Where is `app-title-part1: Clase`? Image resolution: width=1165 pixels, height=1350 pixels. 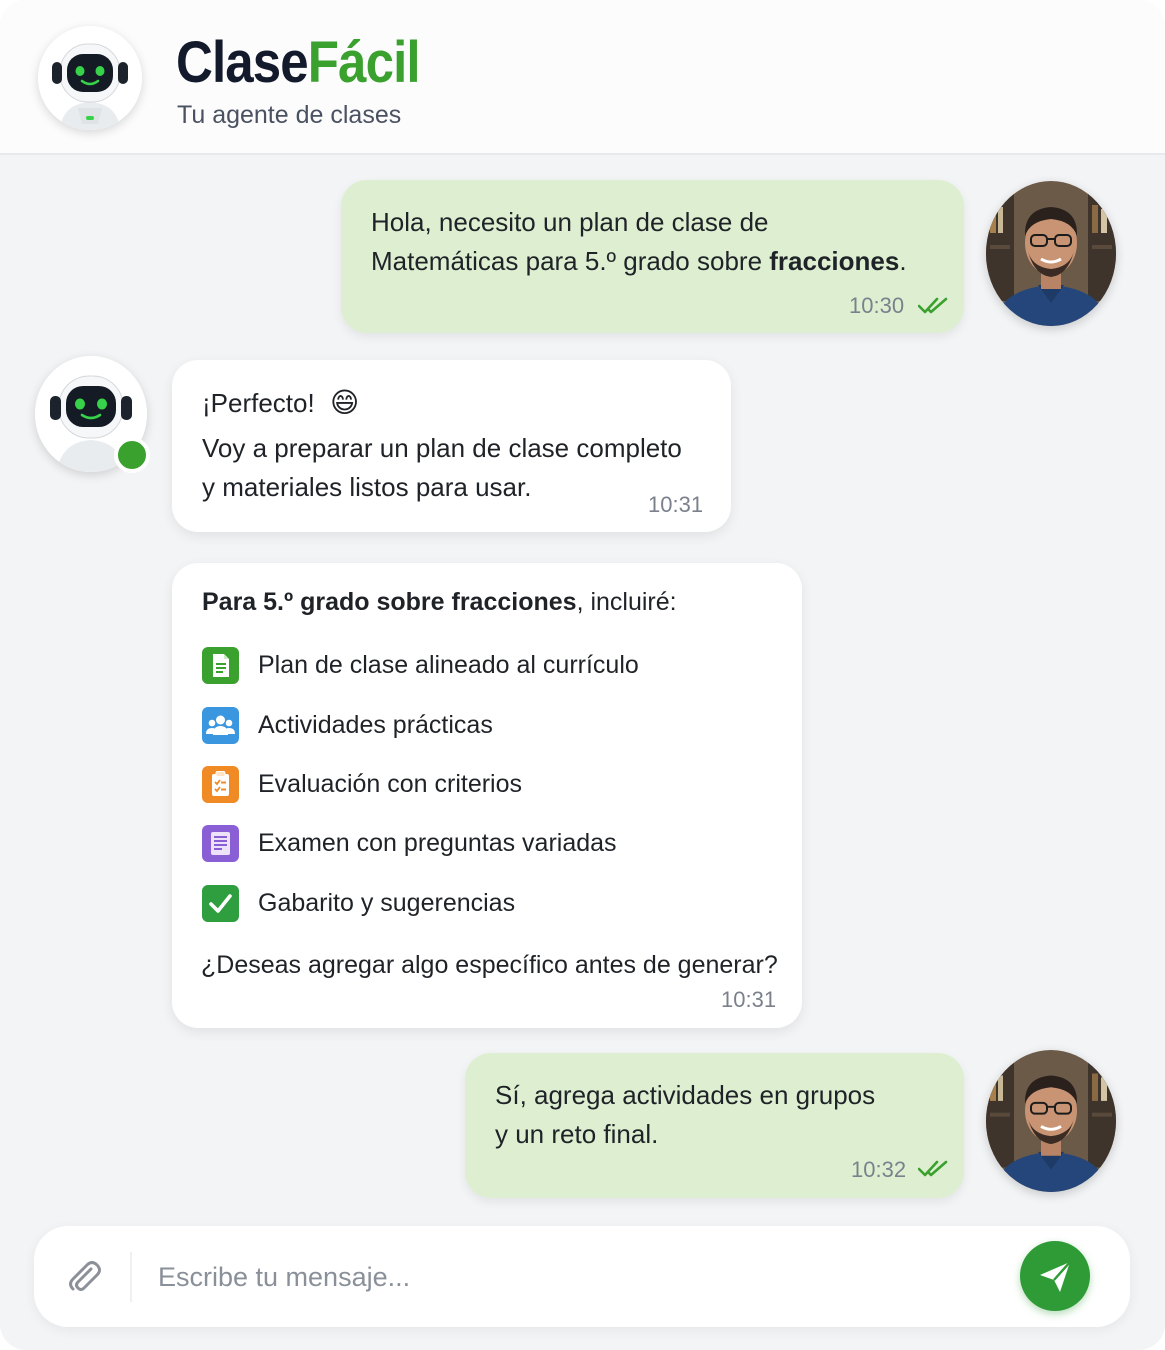
app-title-part1: Clase is located at coordinates (242, 62).